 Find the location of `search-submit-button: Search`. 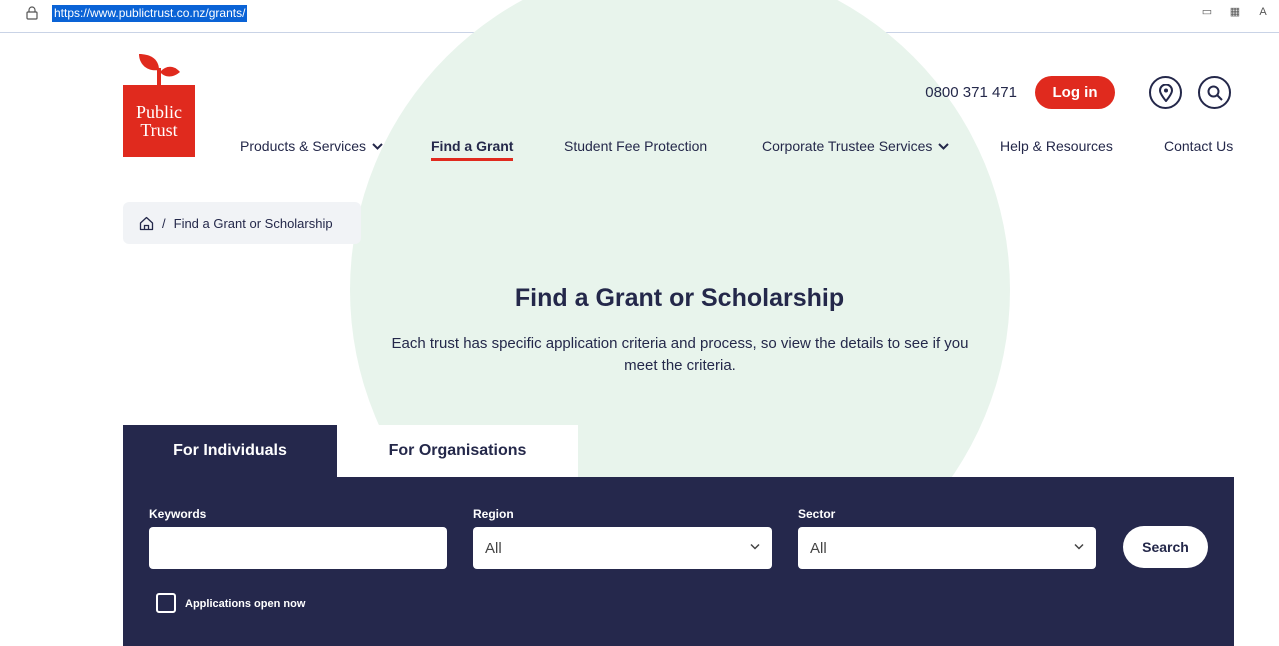

search-submit-button: Search is located at coordinates (1165, 547).